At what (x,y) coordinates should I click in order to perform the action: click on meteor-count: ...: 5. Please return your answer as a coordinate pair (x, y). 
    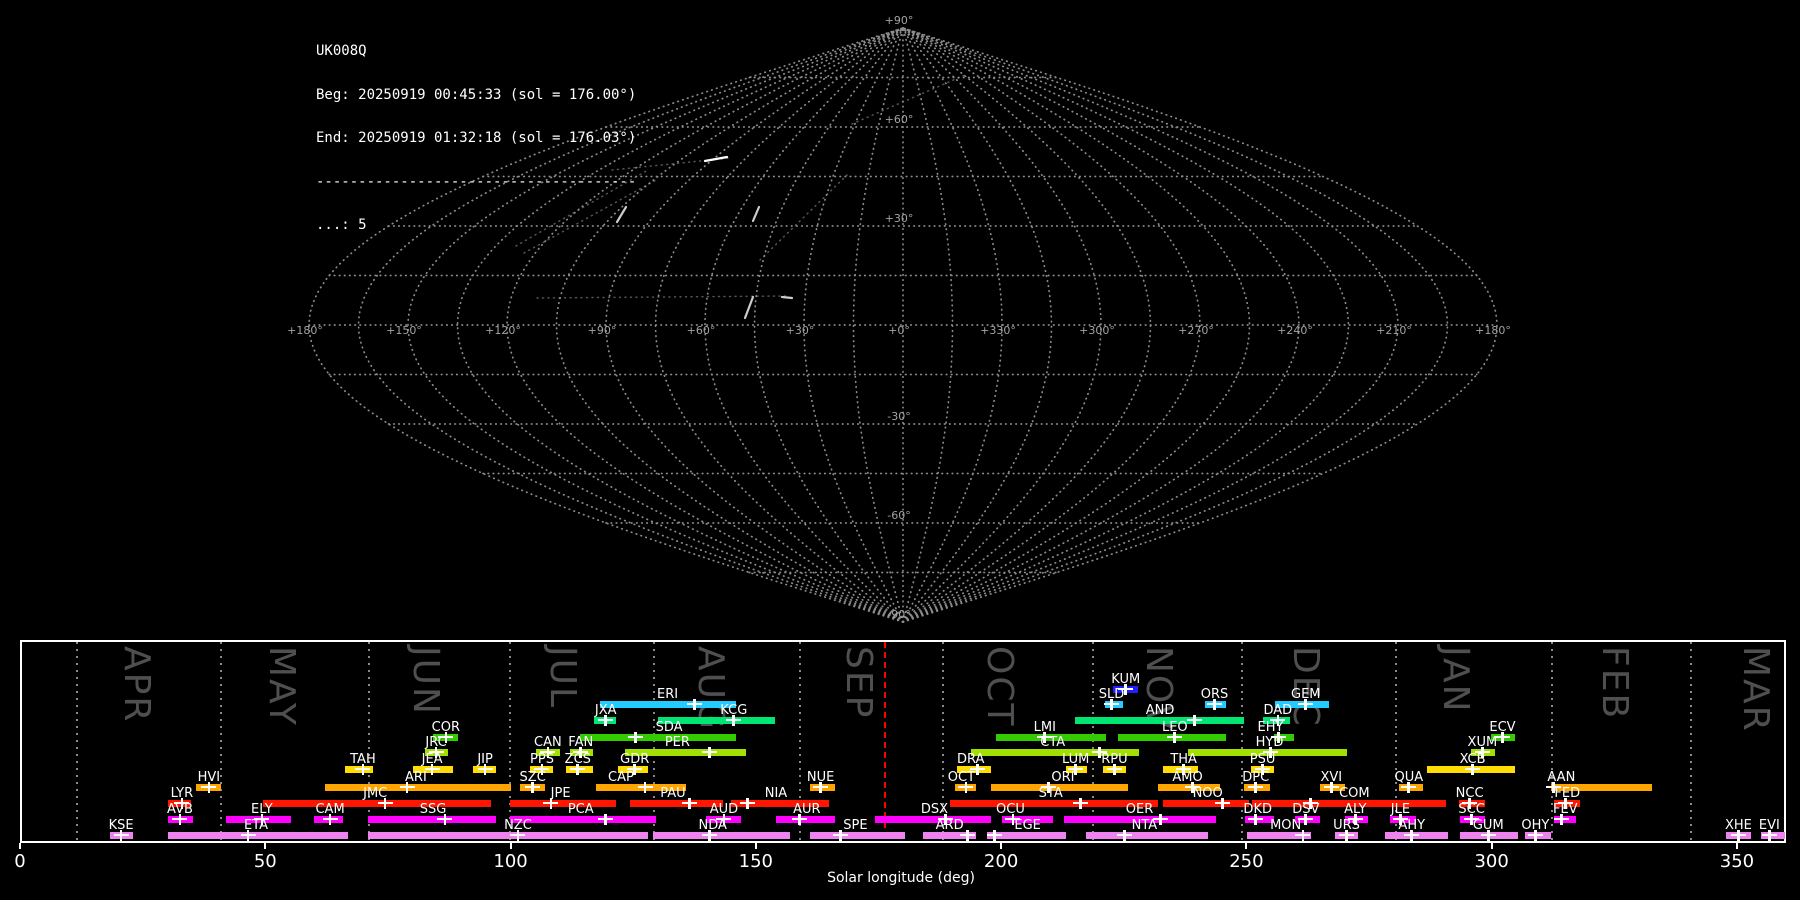
    Looking at the image, I should click on (341, 225).